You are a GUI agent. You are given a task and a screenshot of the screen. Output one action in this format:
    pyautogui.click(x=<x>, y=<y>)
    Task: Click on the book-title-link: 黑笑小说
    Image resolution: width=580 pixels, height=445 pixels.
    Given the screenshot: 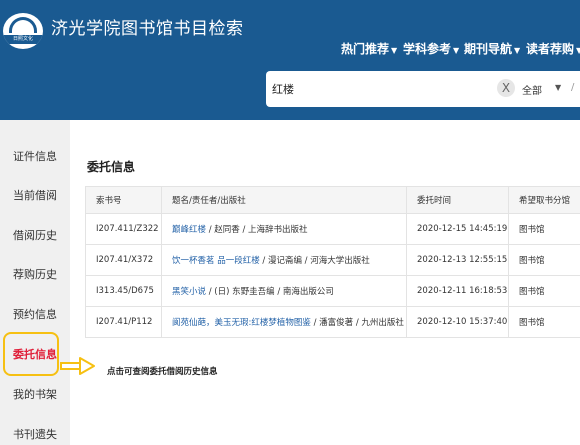 What is the action you would take?
    pyautogui.click(x=189, y=292)
    